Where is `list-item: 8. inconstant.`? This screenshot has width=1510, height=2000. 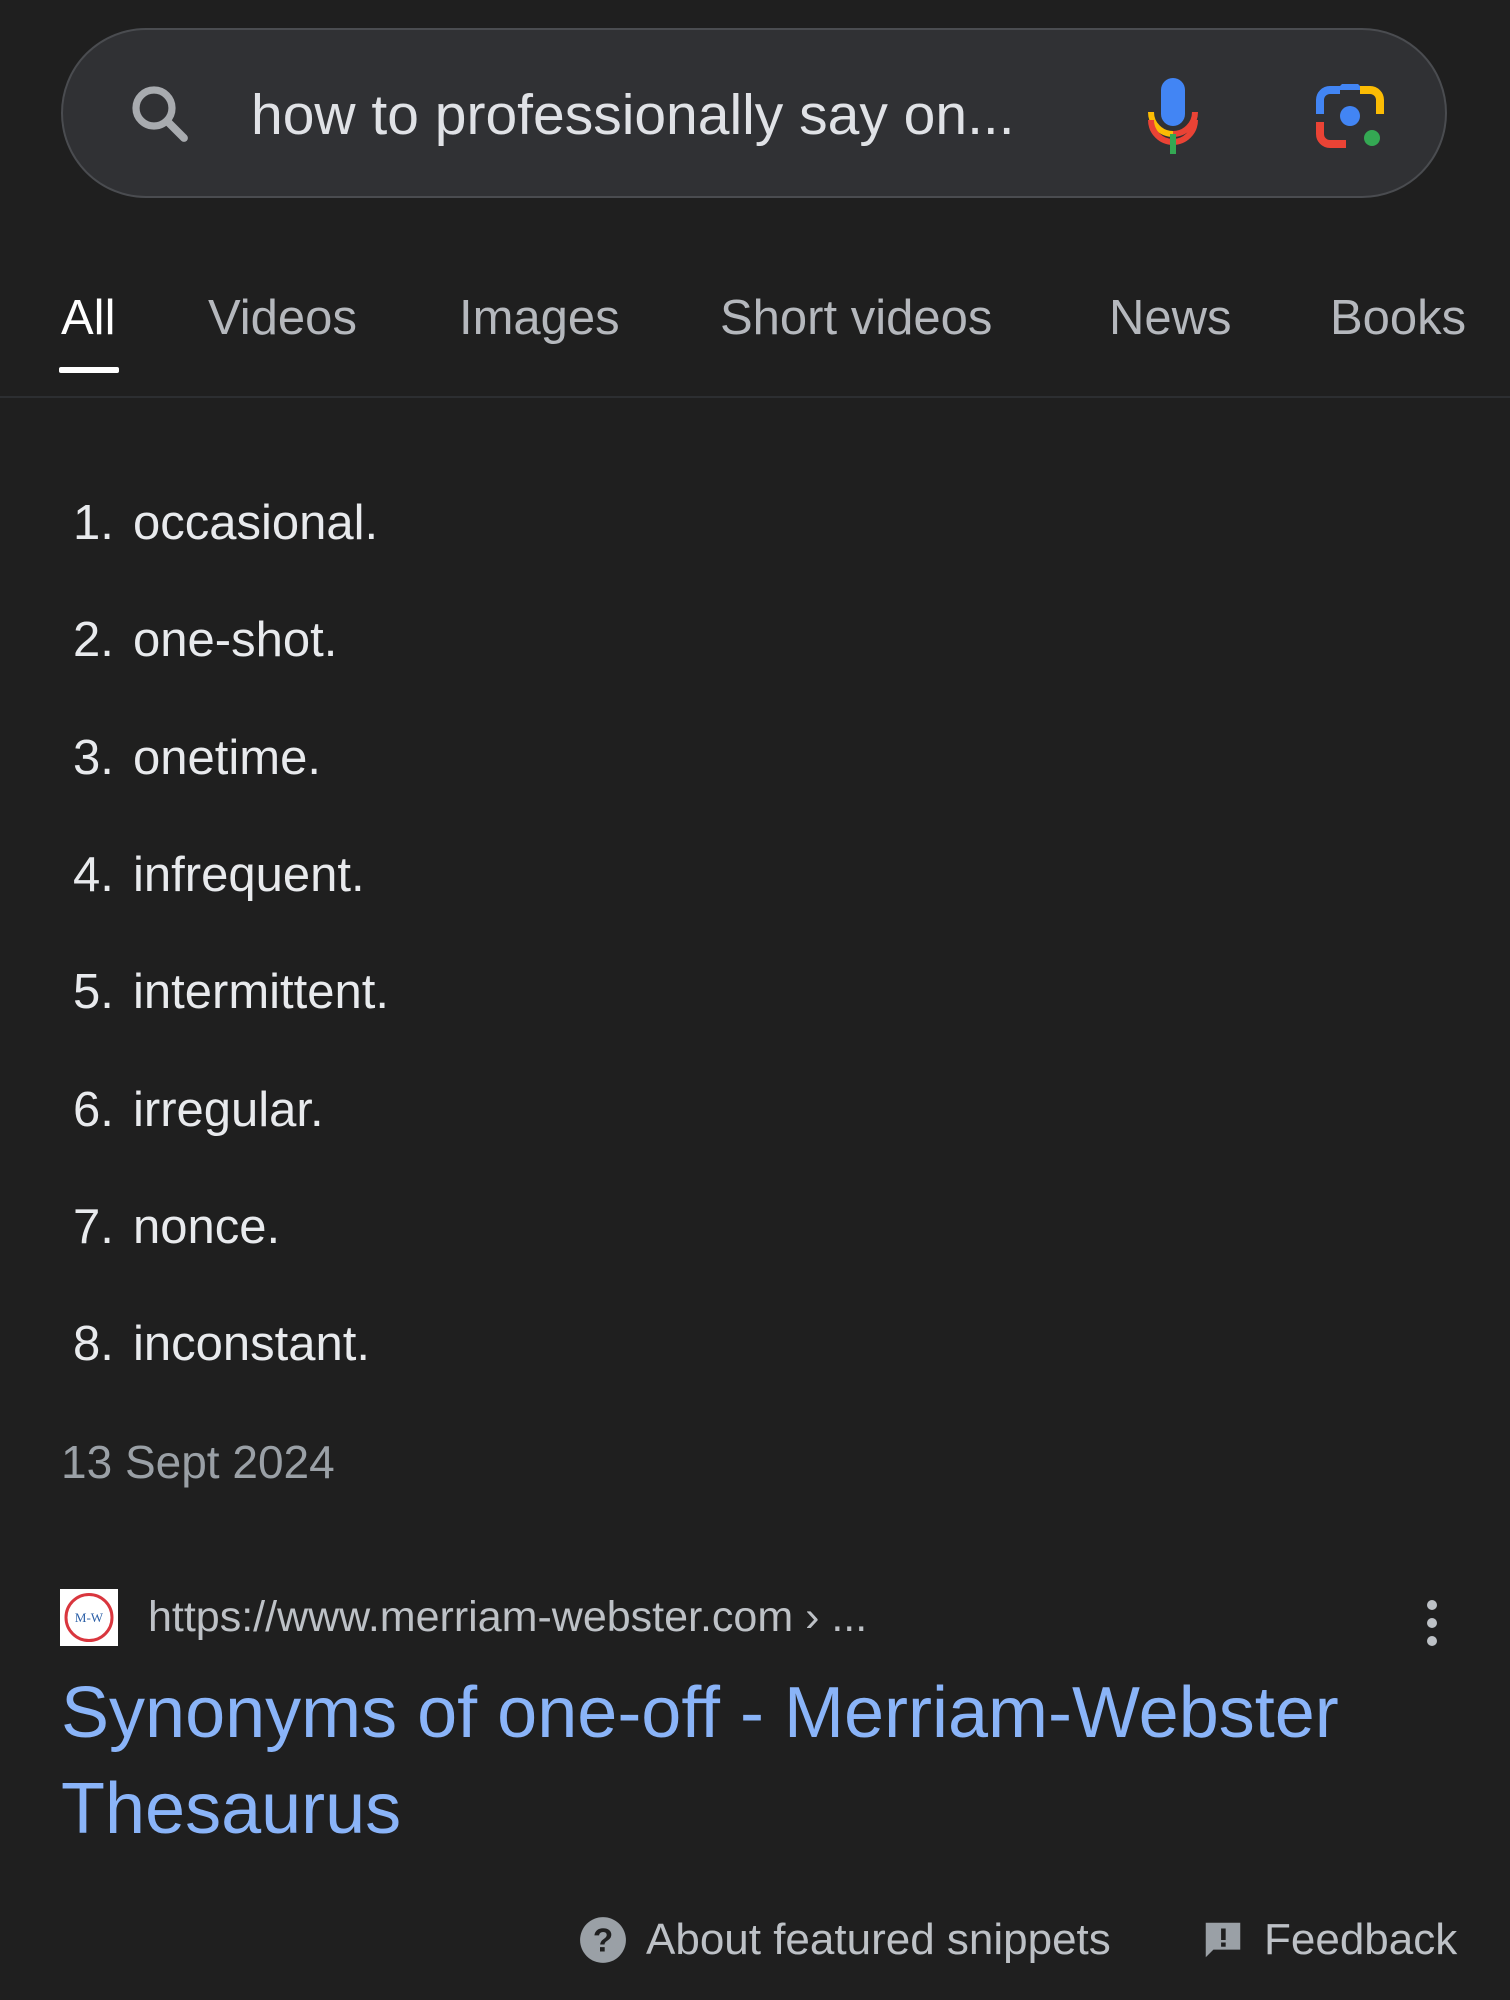 list-item: 8. inconstant. is located at coordinates (221, 1344).